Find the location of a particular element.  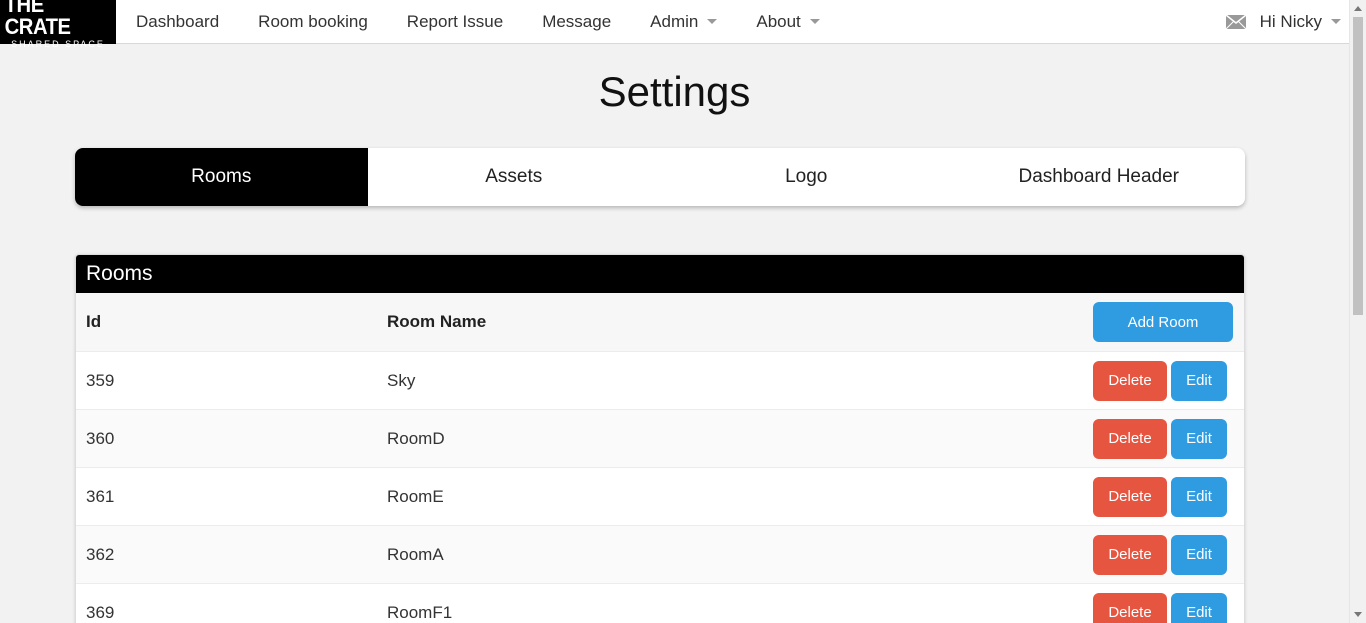

user-menu: Hi Nicky is located at coordinates (1304, 22).